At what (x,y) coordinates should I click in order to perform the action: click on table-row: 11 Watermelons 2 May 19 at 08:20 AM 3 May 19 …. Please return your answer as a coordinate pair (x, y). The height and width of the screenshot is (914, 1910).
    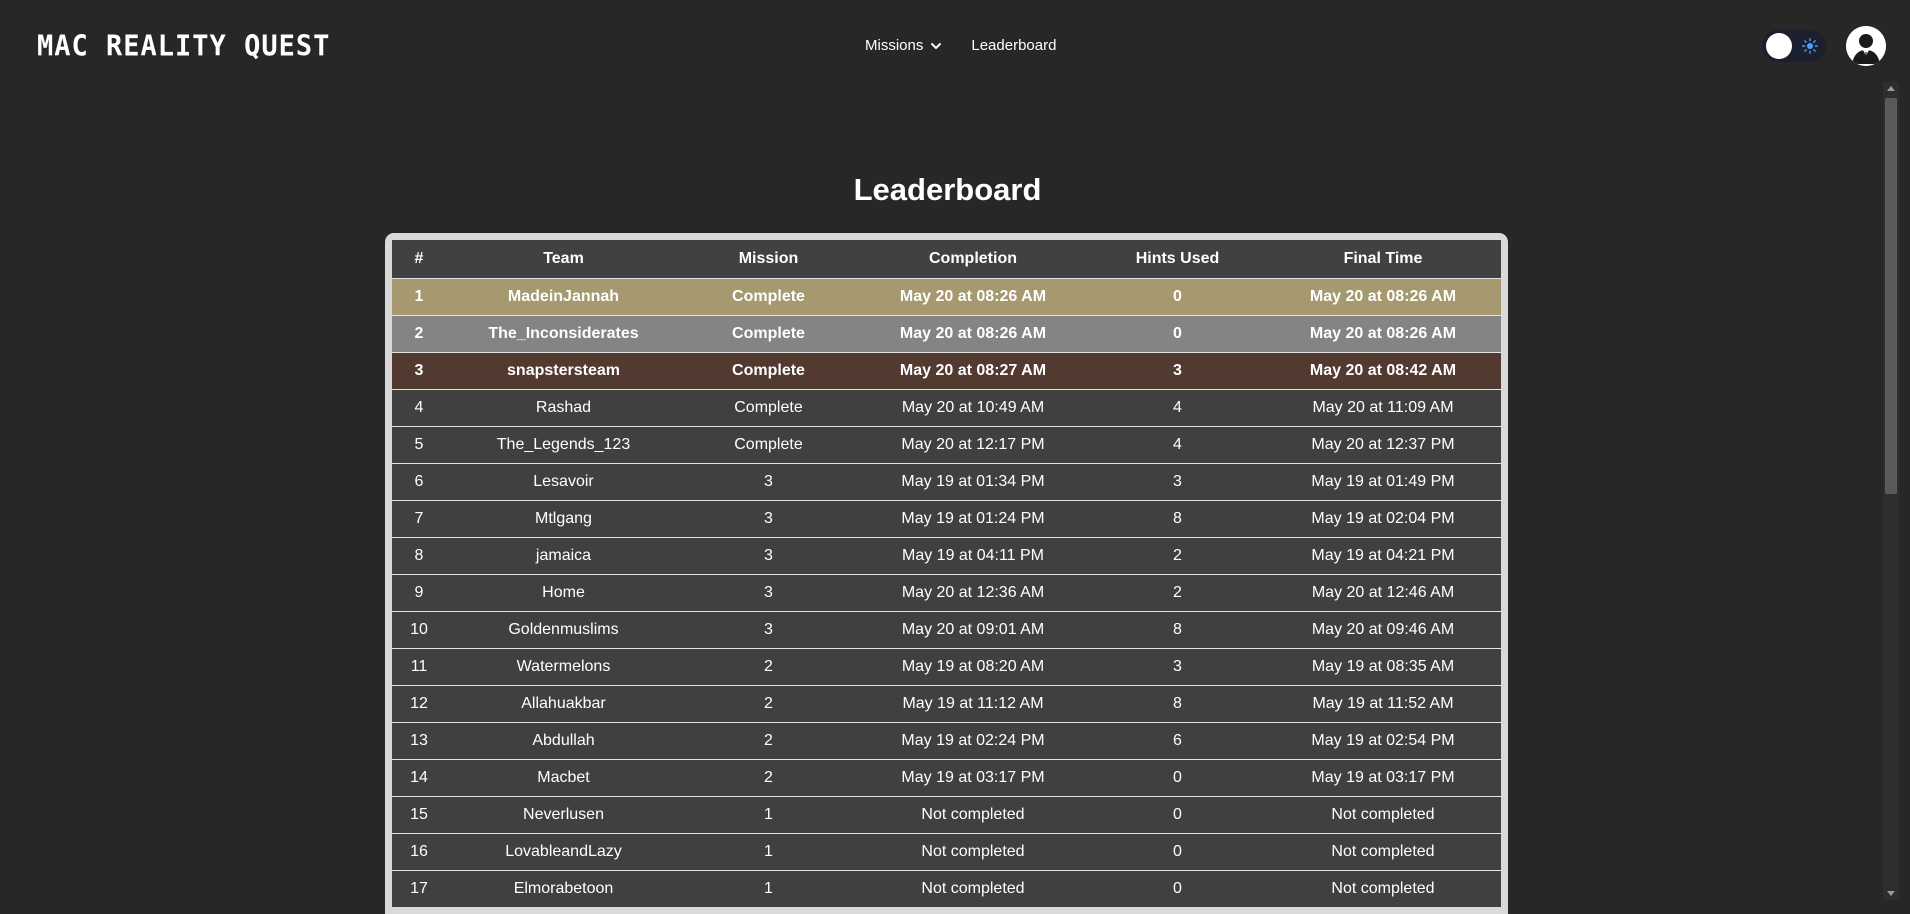
    Looking at the image, I should click on (946, 667).